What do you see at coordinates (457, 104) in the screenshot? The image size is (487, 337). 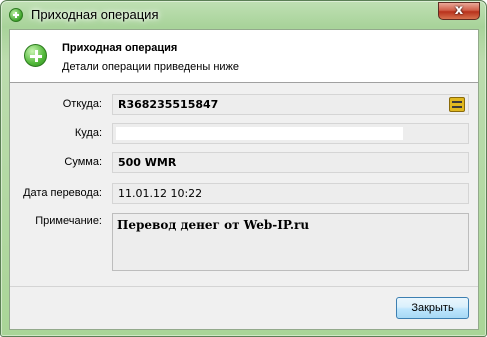 I see `wallet-icon` at bounding box center [457, 104].